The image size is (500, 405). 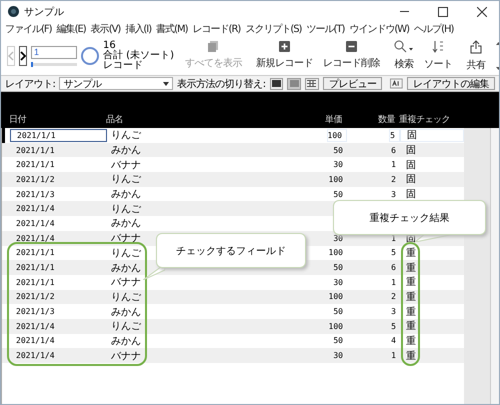 What do you see at coordinates (482, 11) in the screenshot?
I see `close-icon` at bounding box center [482, 11].